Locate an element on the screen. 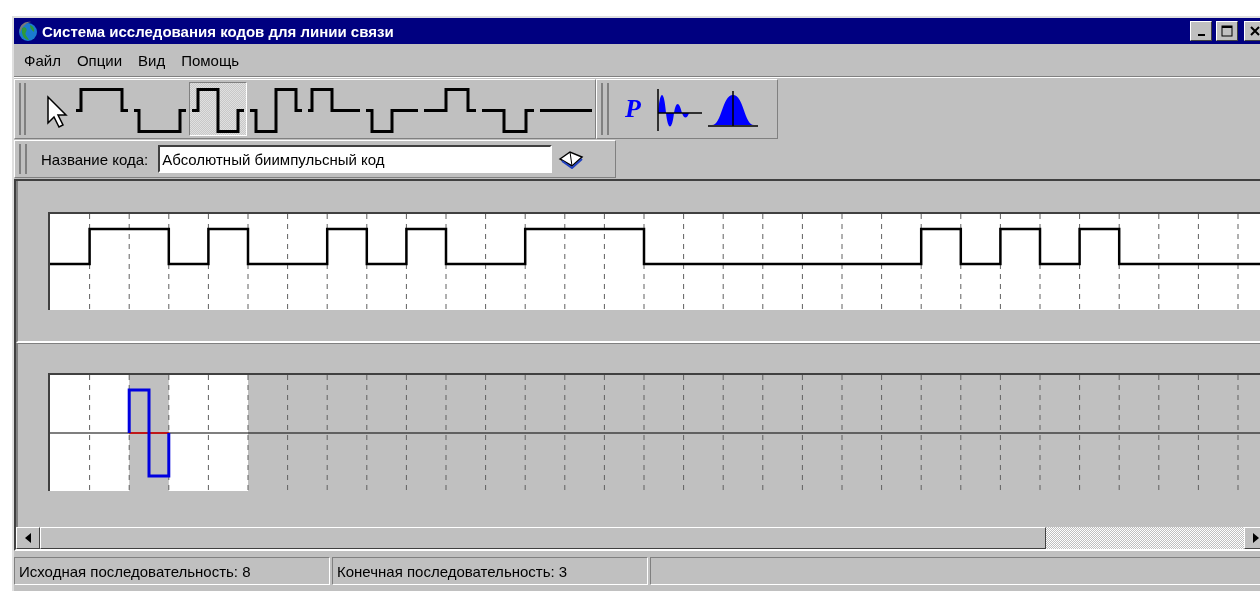 Image resolution: width=1260 pixels, height=591 pixels. menu-item: Помощь is located at coordinates (210, 60).